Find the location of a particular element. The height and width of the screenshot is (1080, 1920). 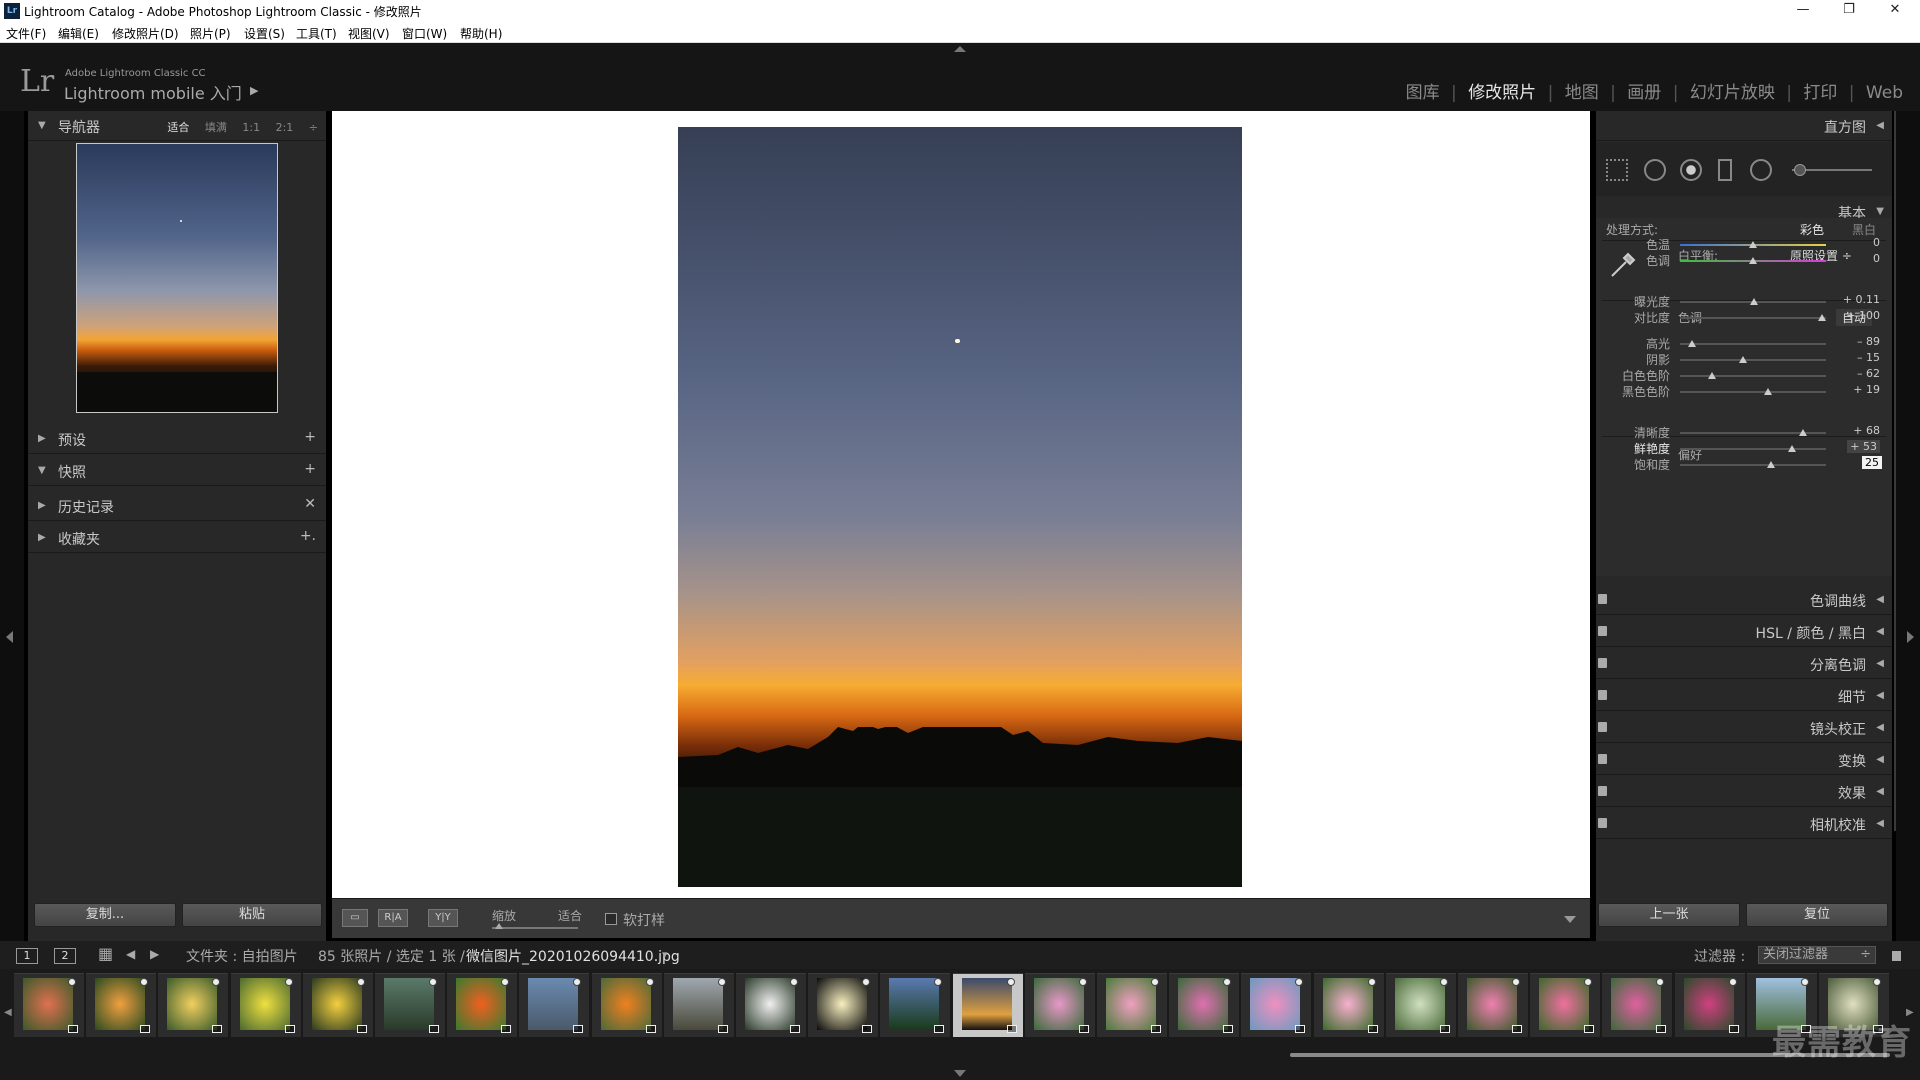

navigator-preview is located at coordinates (177, 278).